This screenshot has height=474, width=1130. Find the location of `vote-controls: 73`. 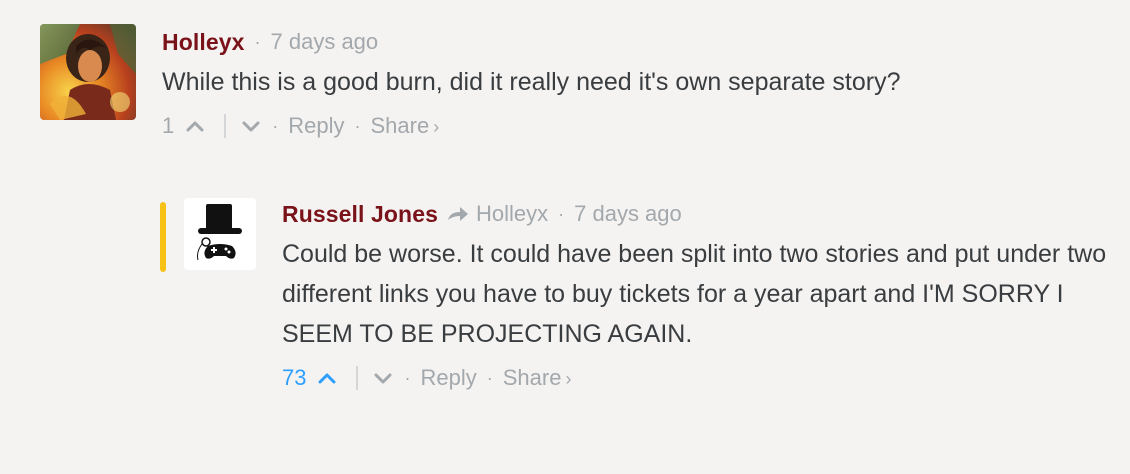

vote-controls: 73 is located at coordinates (338, 378).